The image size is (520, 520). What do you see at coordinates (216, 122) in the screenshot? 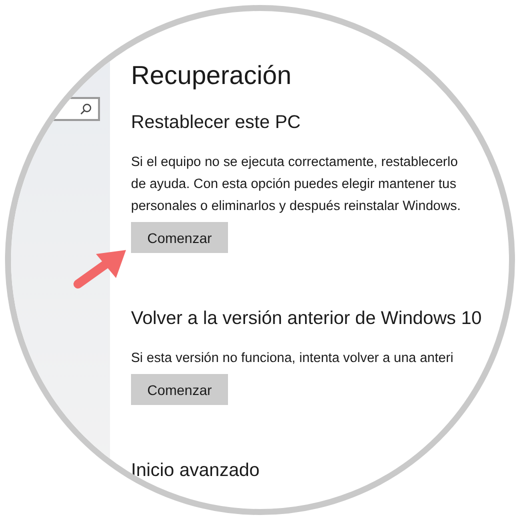
I see `section-heading: Restablecer este PC` at bounding box center [216, 122].